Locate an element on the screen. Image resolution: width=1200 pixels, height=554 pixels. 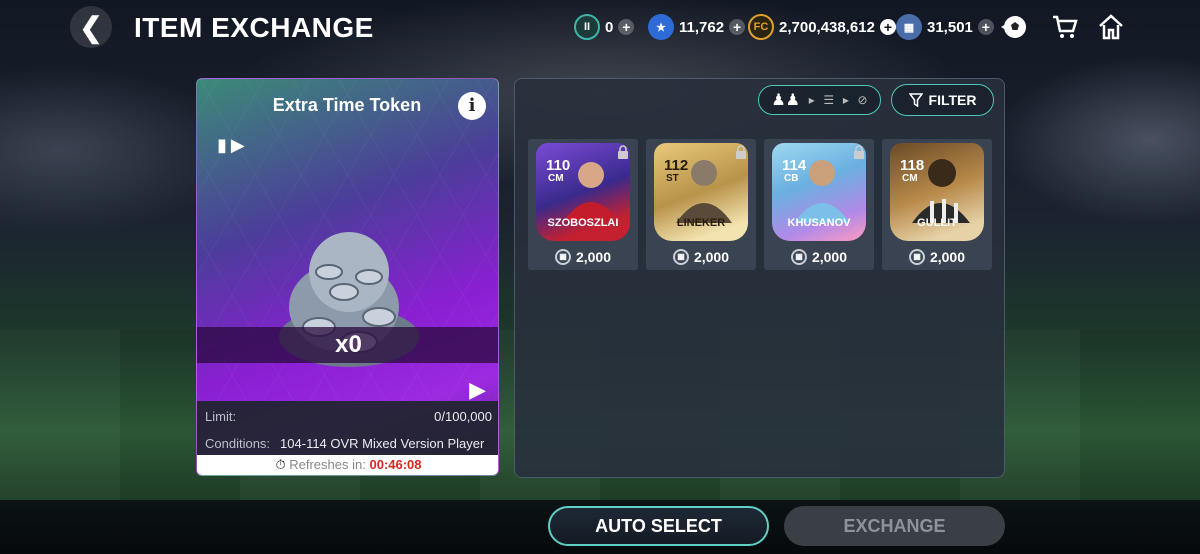
player-name: SZOBOSZLAI is located at coordinates (583, 223).